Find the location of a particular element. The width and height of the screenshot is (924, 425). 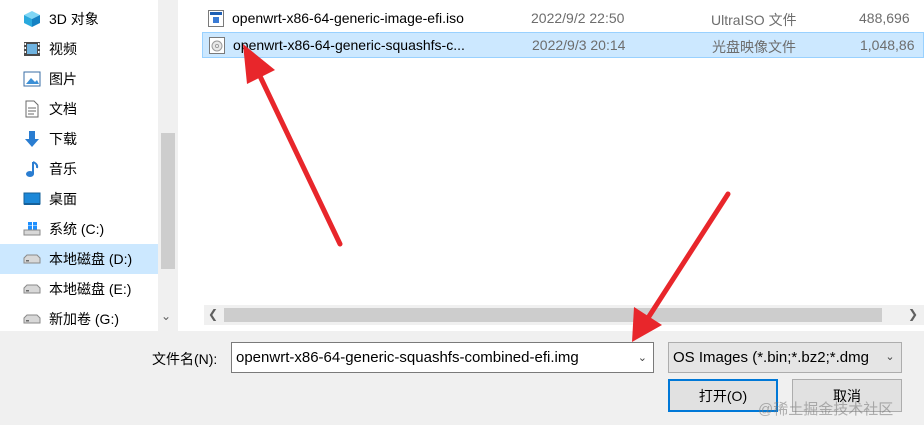

nav-item-label: 下载 is located at coordinates (63, 139).